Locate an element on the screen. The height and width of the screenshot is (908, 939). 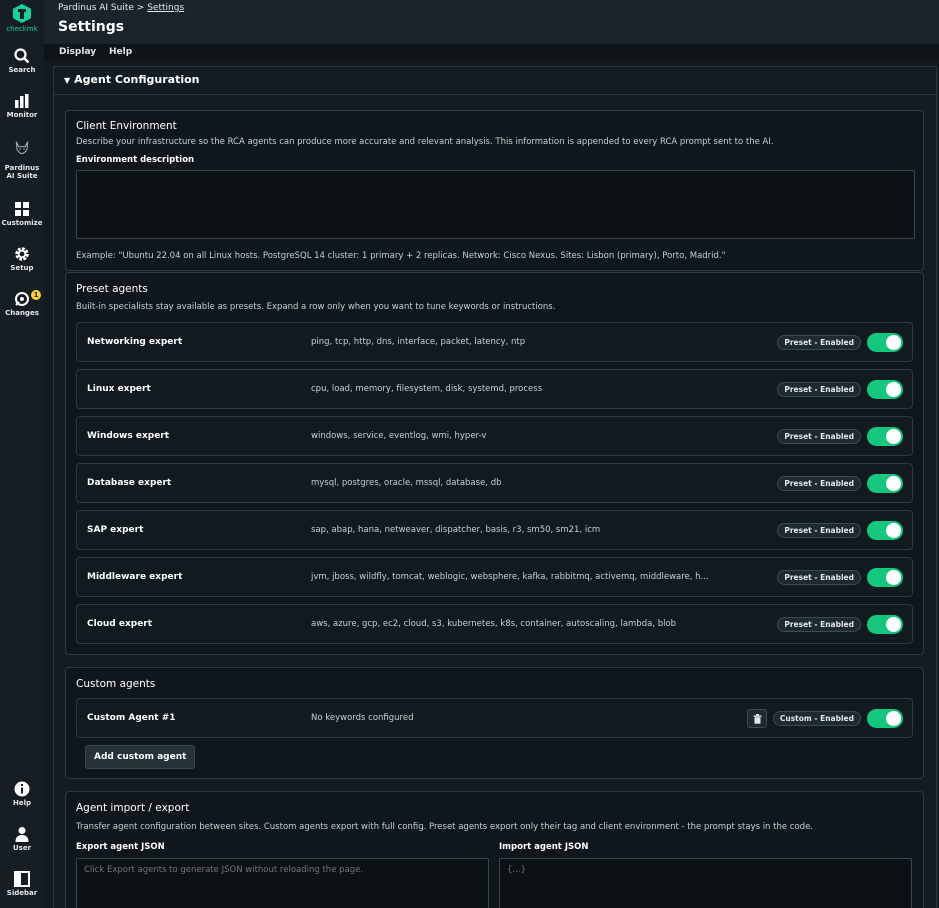
add-custom-agent-button: Add custom agent is located at coordinates (140, 757).